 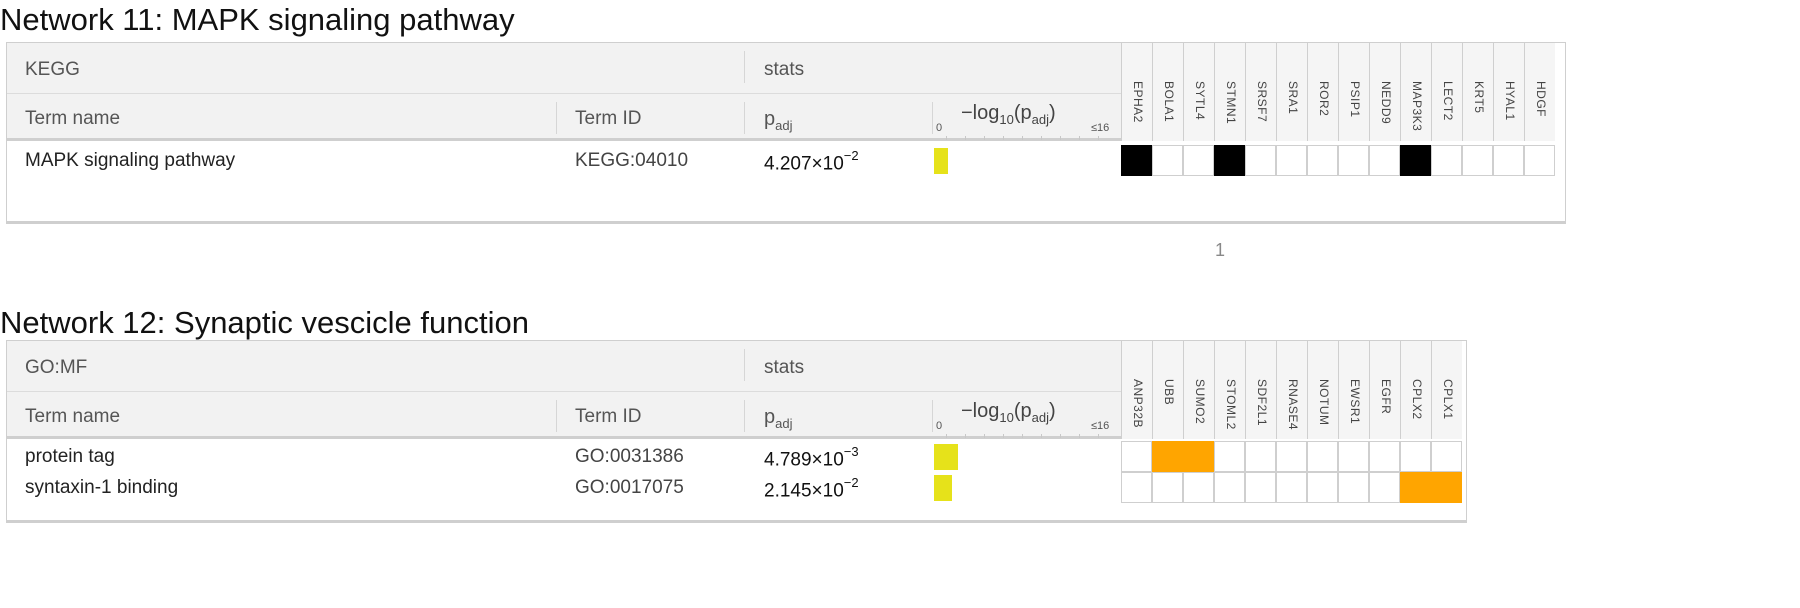 I want to click on gene-column-hyal1: HYAL1, so click(x=1508, y=92).